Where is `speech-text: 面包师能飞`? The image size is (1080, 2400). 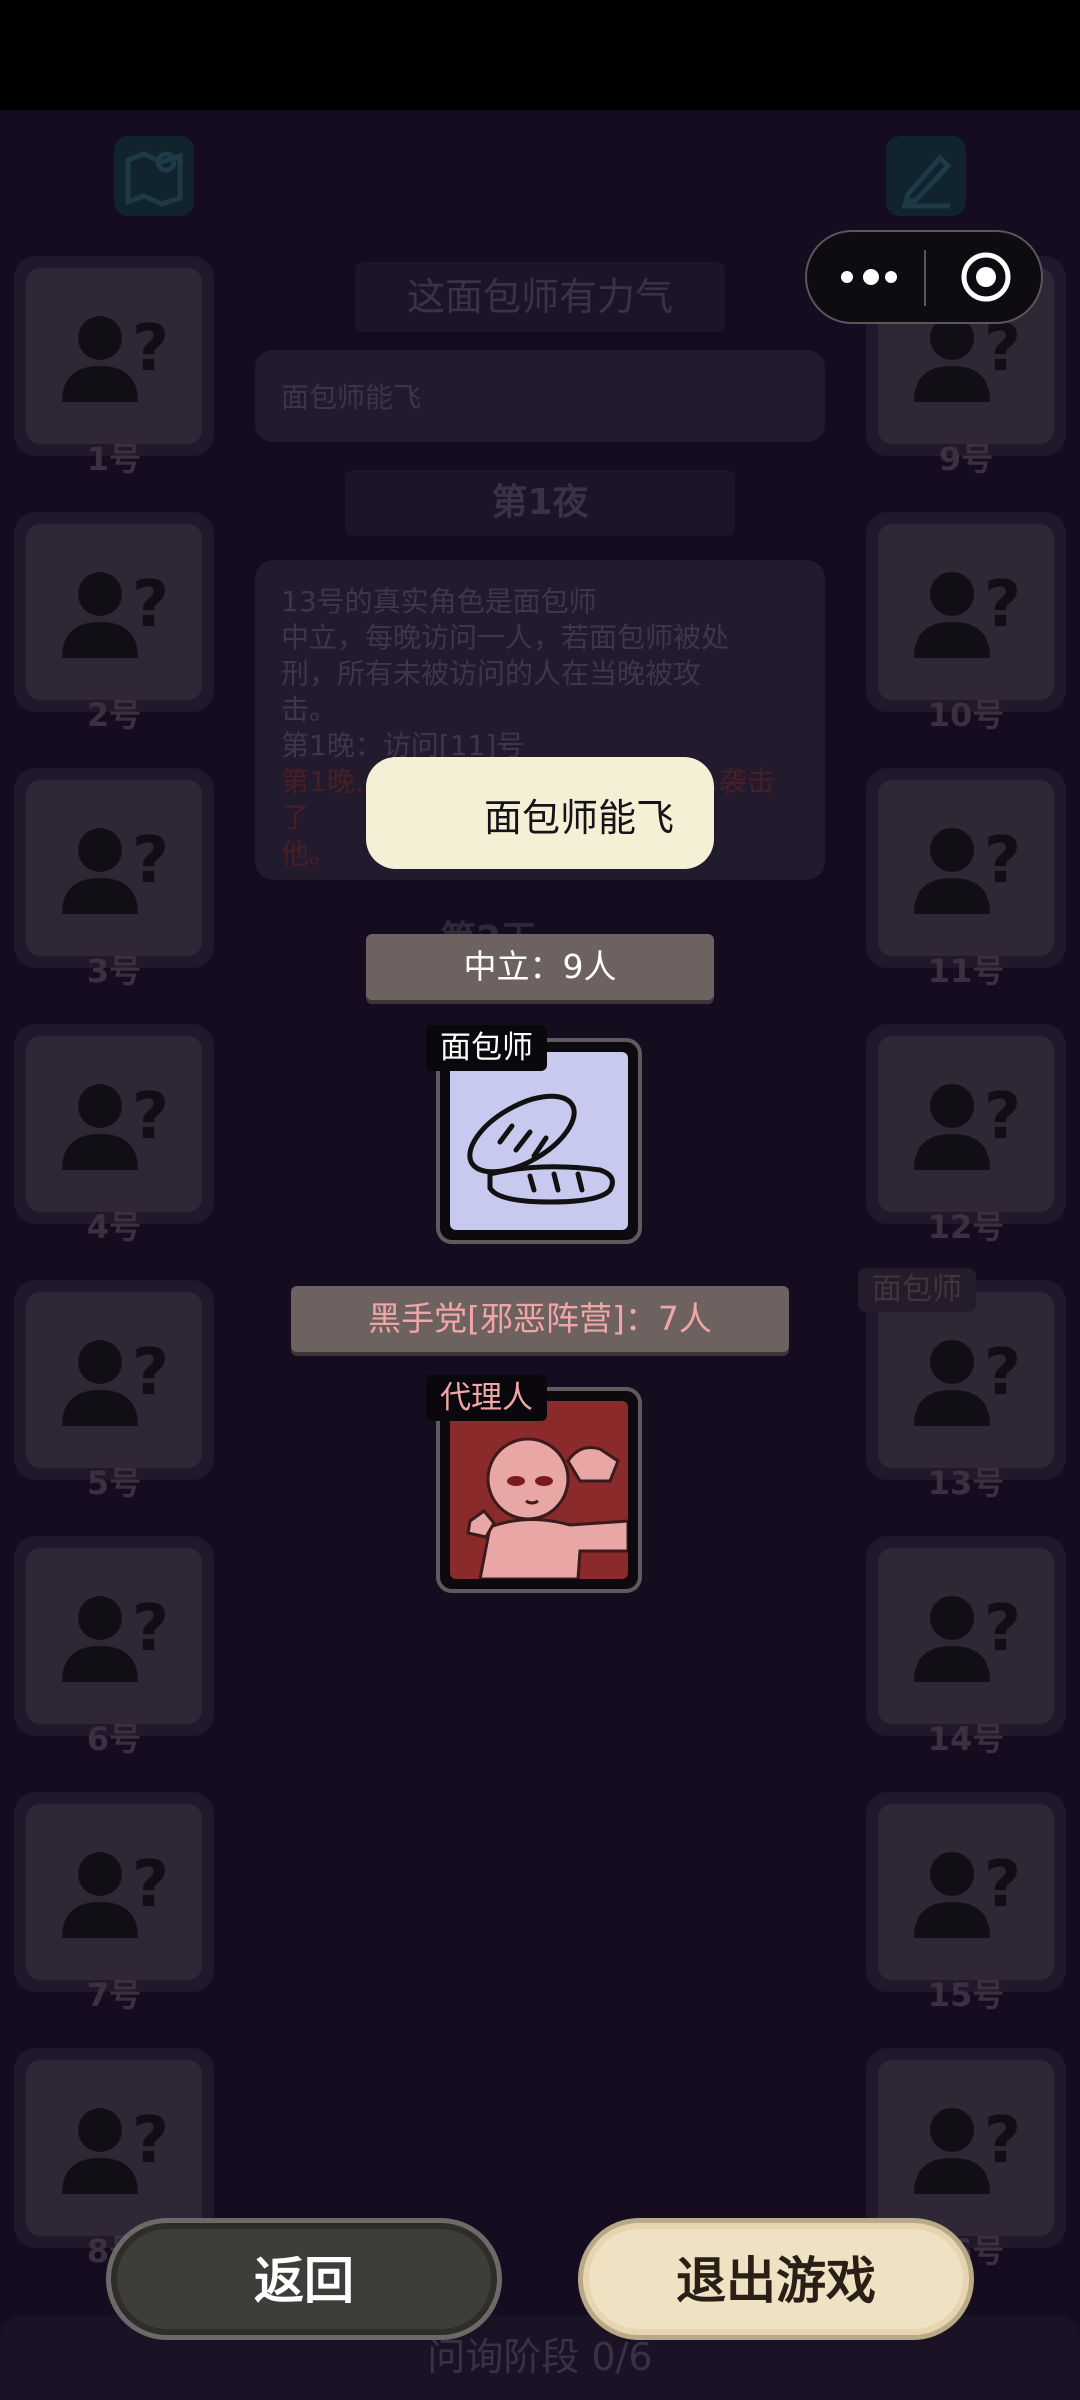
speech-text: 面包师能飞 is located at coordinates (579, 818).